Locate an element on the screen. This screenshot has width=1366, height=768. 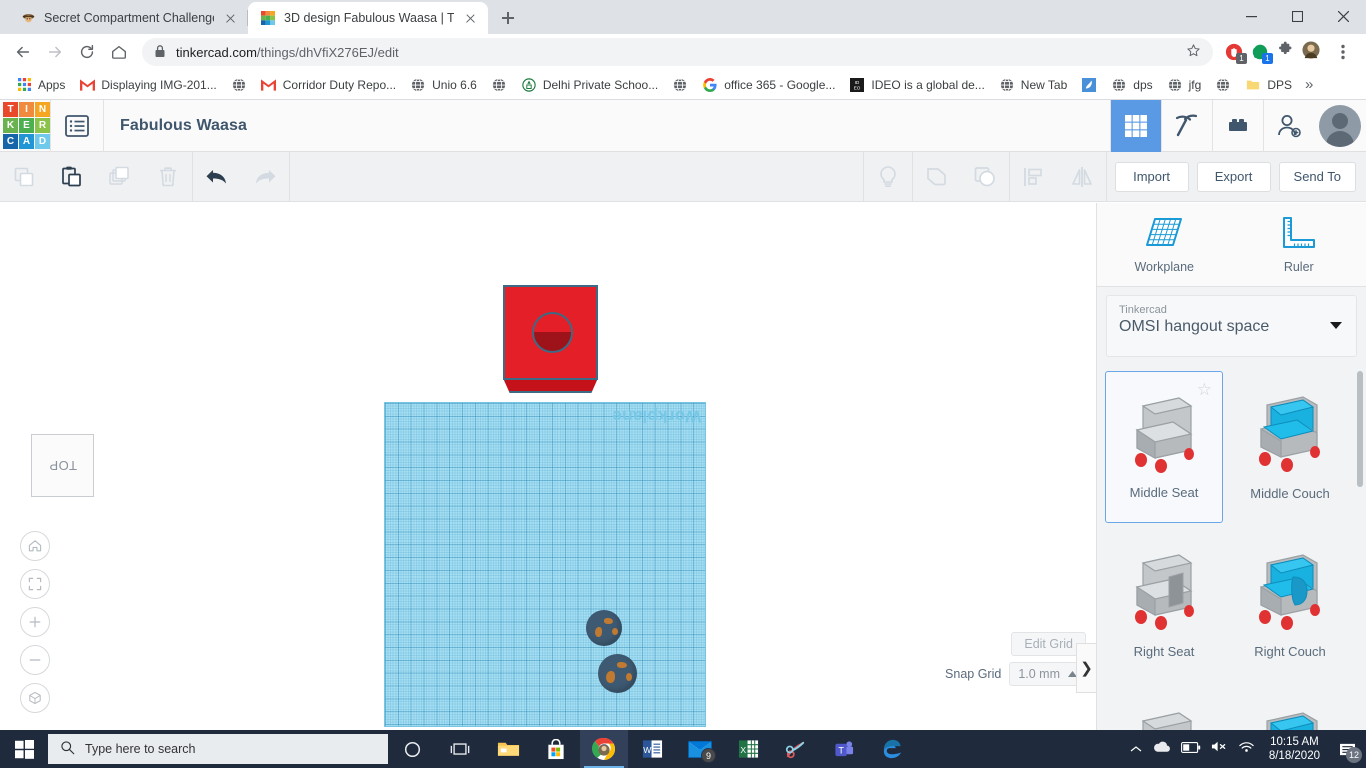
snap-grid-select: 1.0 mm is located at coordinates (1047, 674).